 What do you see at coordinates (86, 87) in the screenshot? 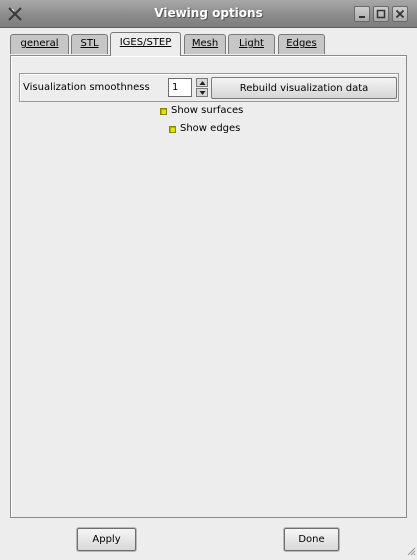
I see `smoothness-label: Visualization smoothness` at bounding box center [86, 87].